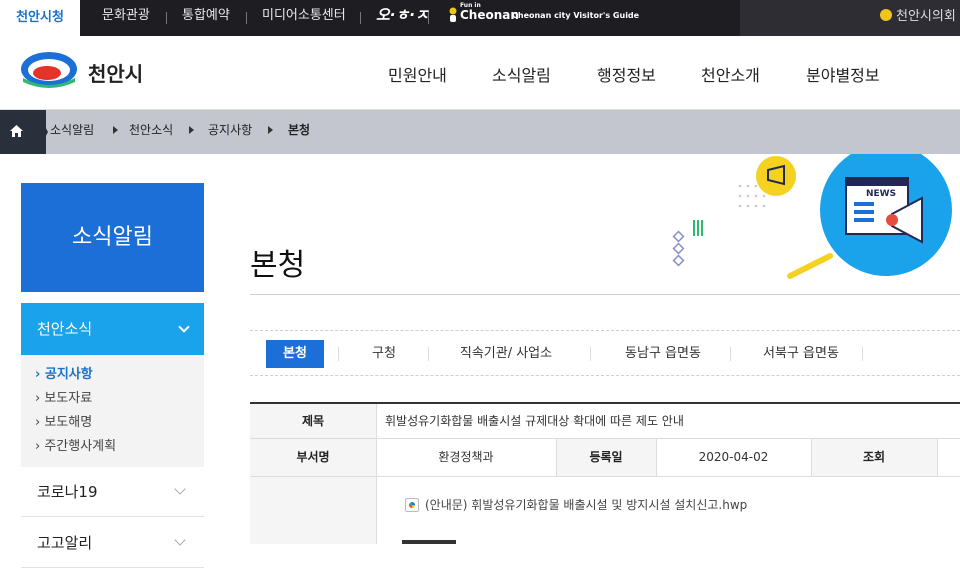 The image size is (960, 568). Describe the element at coordinates (626, 74) in the screenshot. I see `gnb-admin-info: 행정정보` at that location.